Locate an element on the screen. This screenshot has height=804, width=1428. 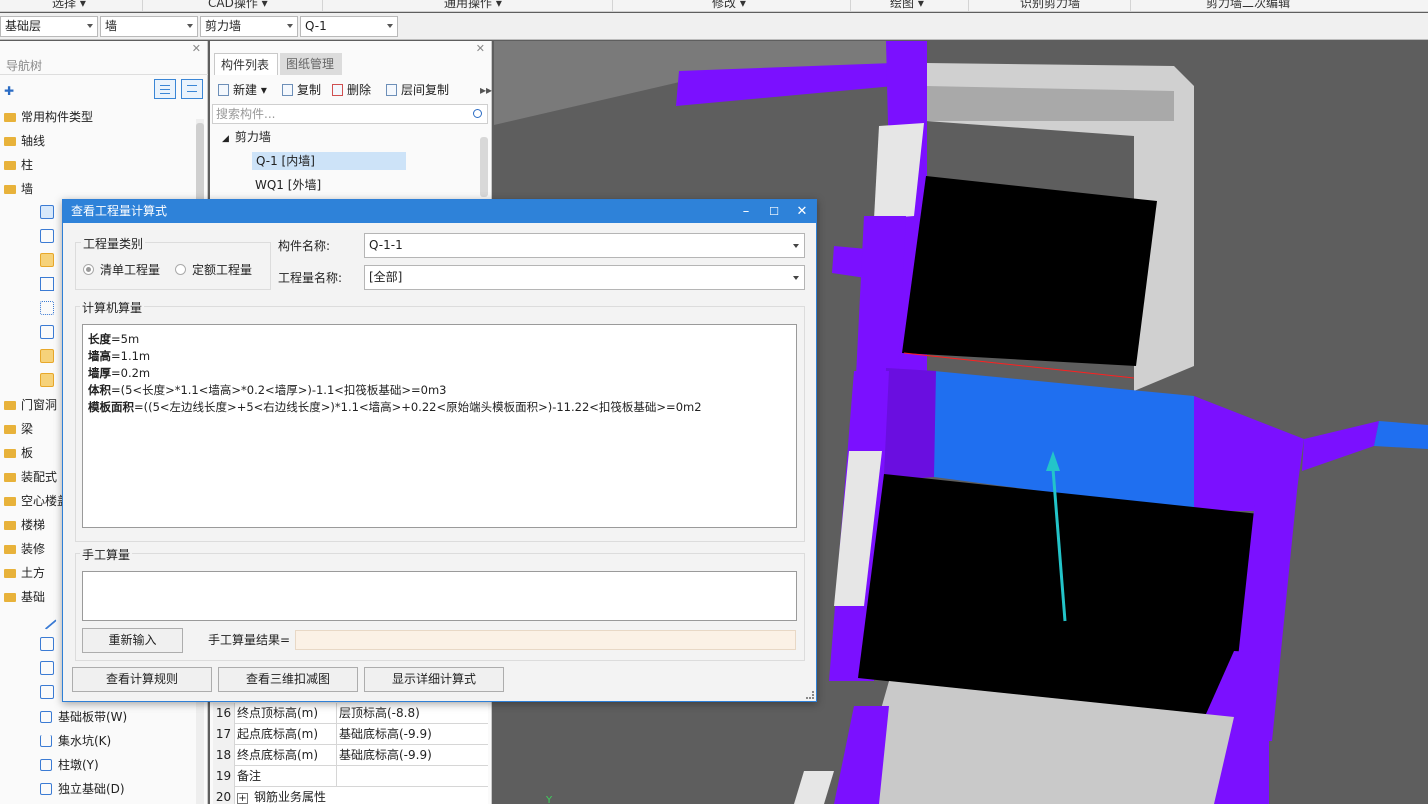
nav-item-label: 轴线 is located at coordinates (33, 141).